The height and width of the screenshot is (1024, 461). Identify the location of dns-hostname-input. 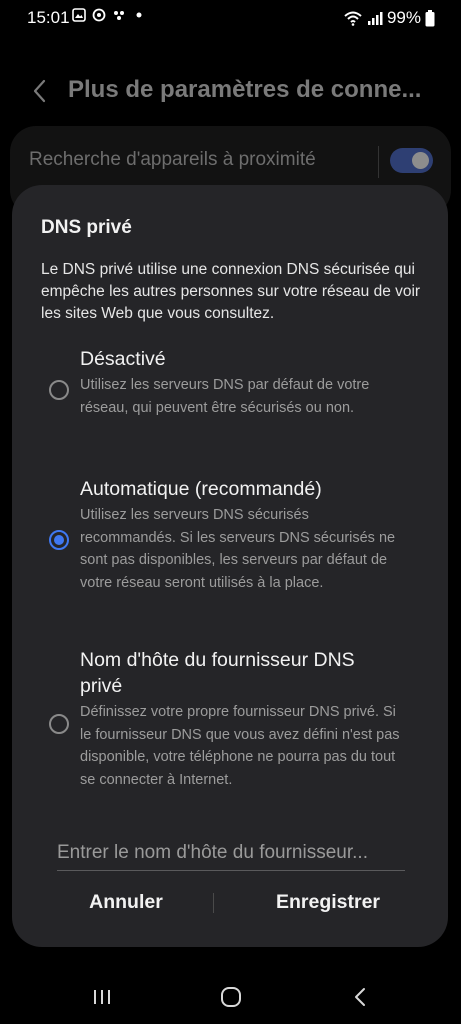
(231, 853).